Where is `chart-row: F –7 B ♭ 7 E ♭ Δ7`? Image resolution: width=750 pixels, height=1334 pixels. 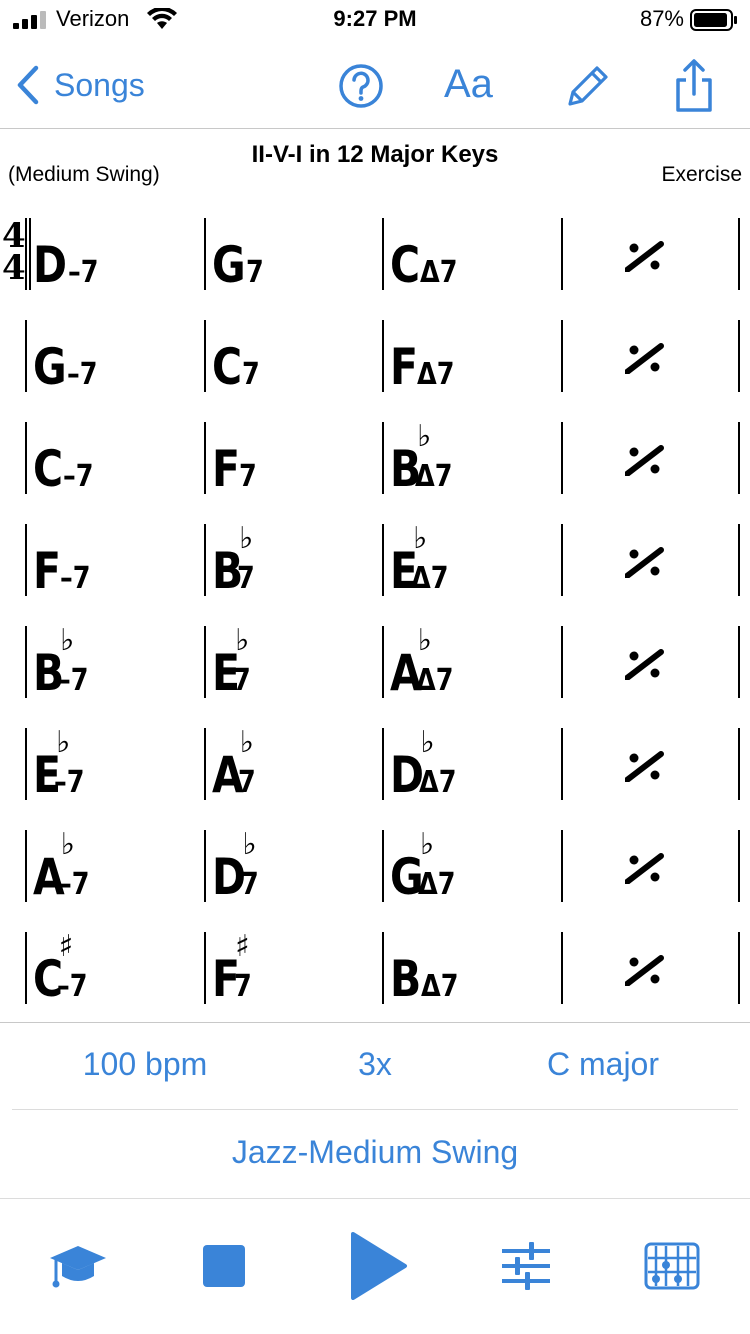 chart-row: F –7 B ♭ 7 E ♭ Δ7 is located at coordinates (375, 556).